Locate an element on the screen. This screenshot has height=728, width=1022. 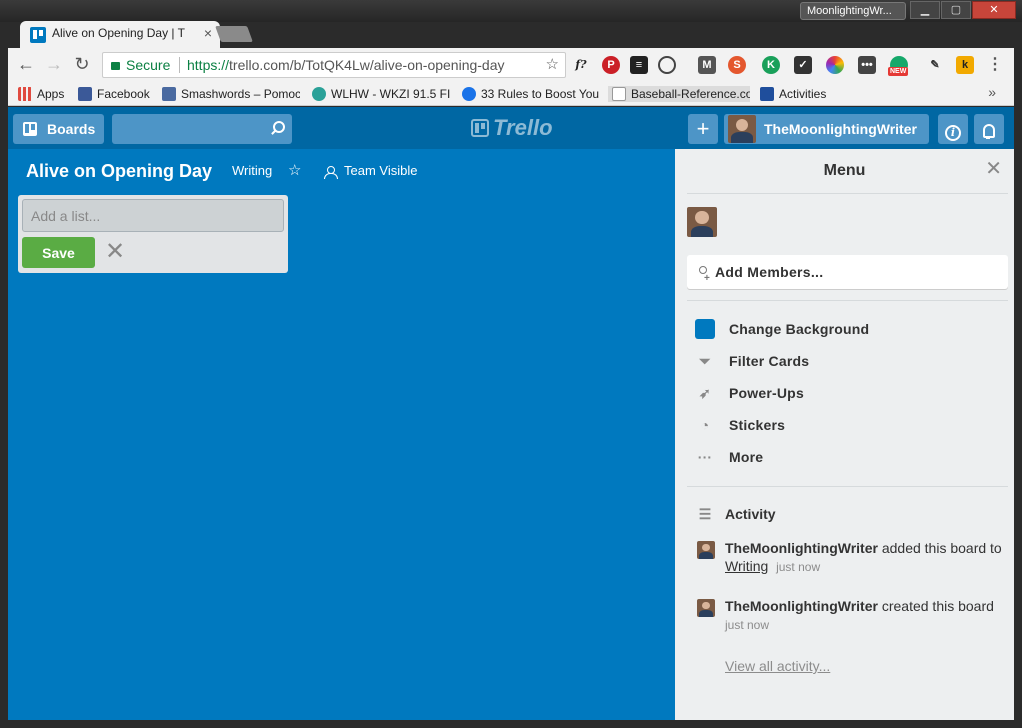
bookmark-wlhw: WLHW - WKZI 91.5 FI is located at coordinates (381, 94).